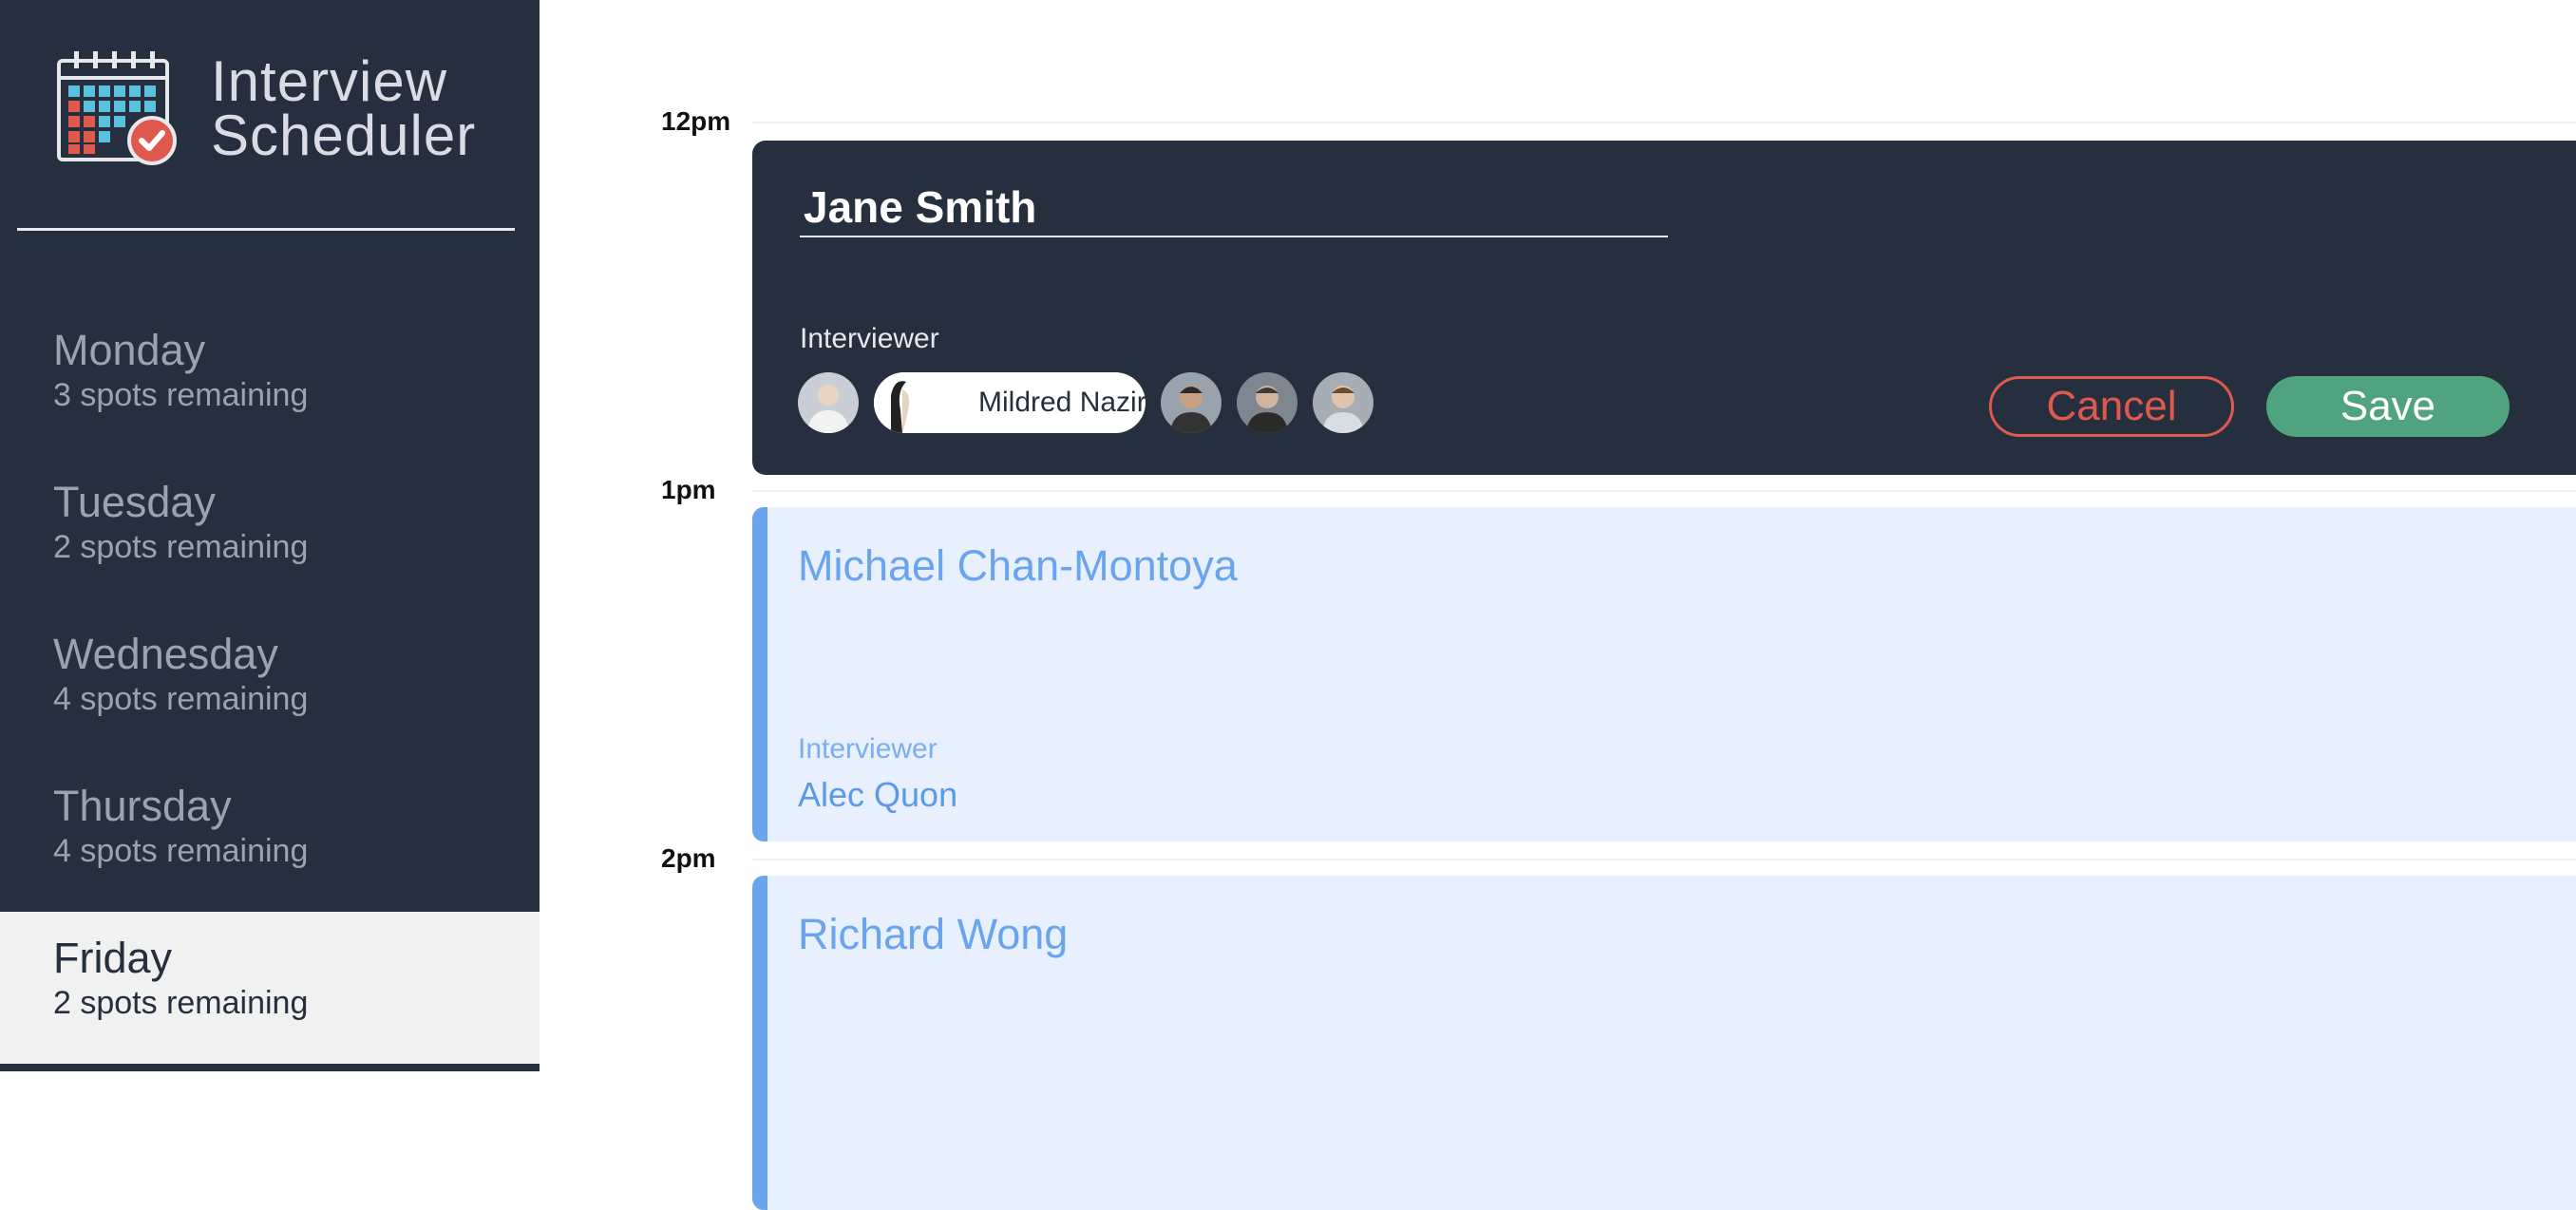  What do you see at coordinates (688, 489) in the screenshot?
I see `time-label: 1pm` at bounding box center [688, 489].